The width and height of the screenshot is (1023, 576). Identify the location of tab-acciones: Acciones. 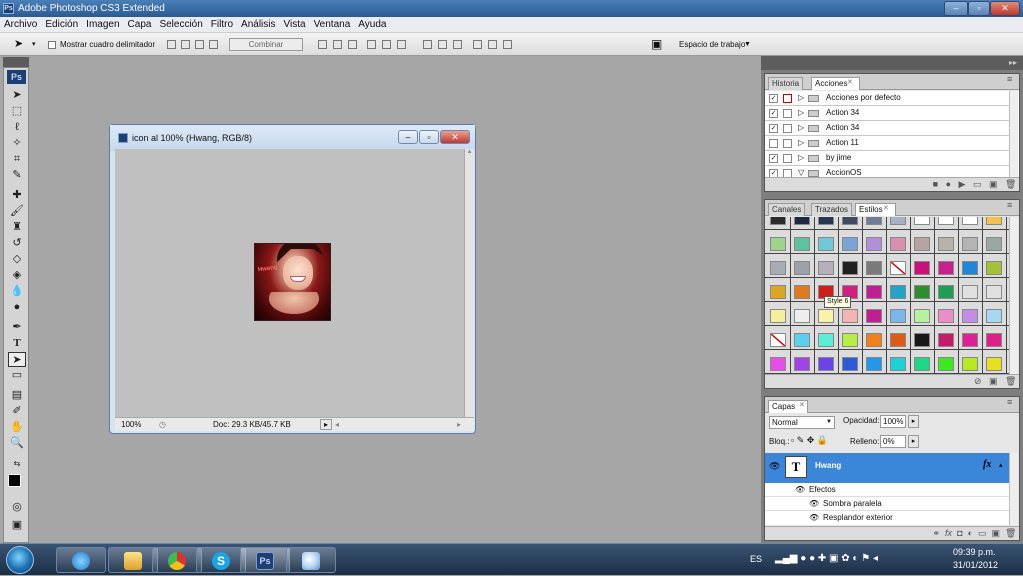
(836, 83).